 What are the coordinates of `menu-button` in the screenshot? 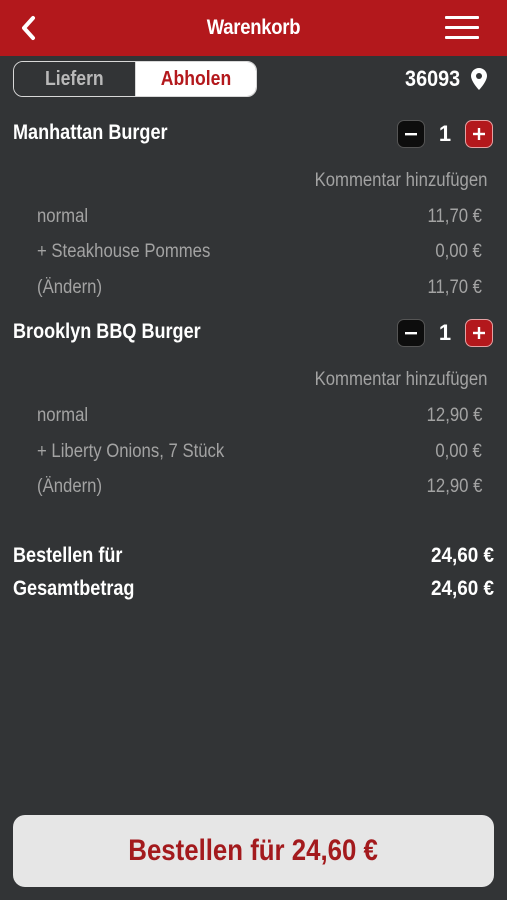 It's located at (463, 28).